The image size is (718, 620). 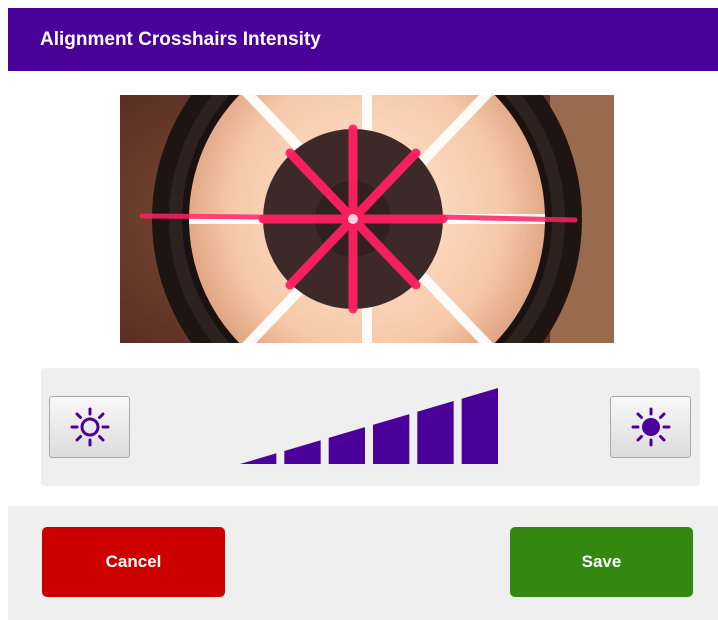 I want to click on cancel-button: Cancel, so click(x=133, y=562).